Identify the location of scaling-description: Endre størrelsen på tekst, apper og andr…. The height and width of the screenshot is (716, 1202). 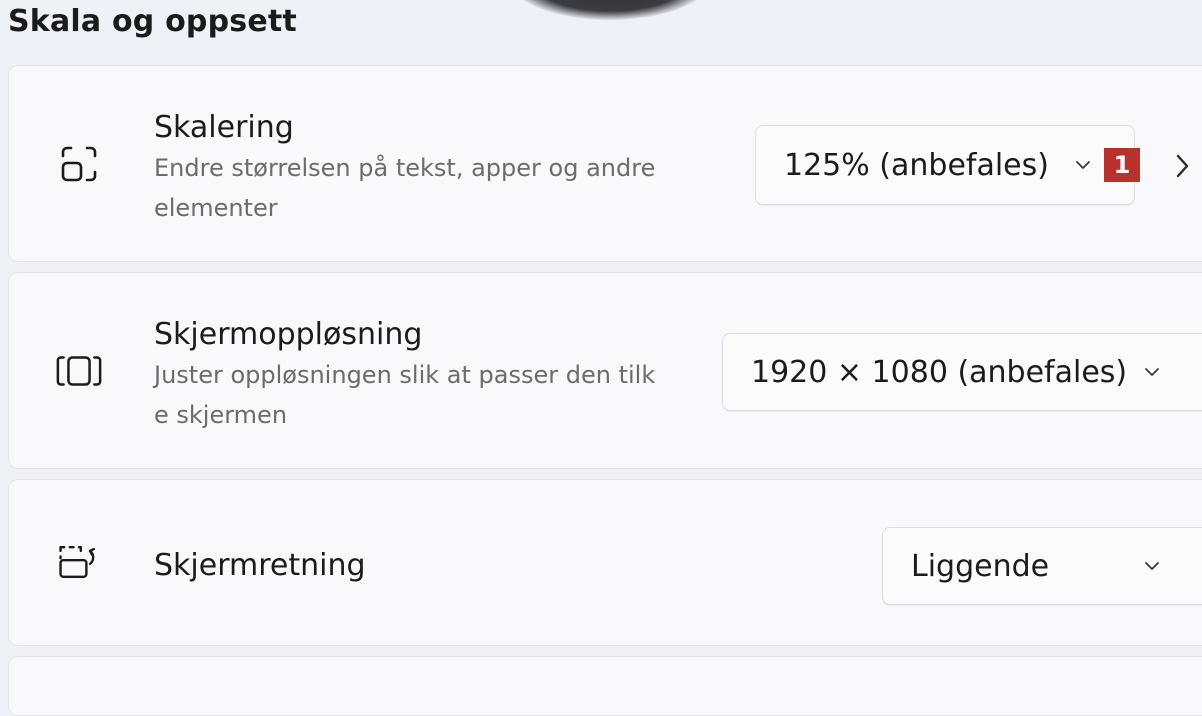
(405, 188).